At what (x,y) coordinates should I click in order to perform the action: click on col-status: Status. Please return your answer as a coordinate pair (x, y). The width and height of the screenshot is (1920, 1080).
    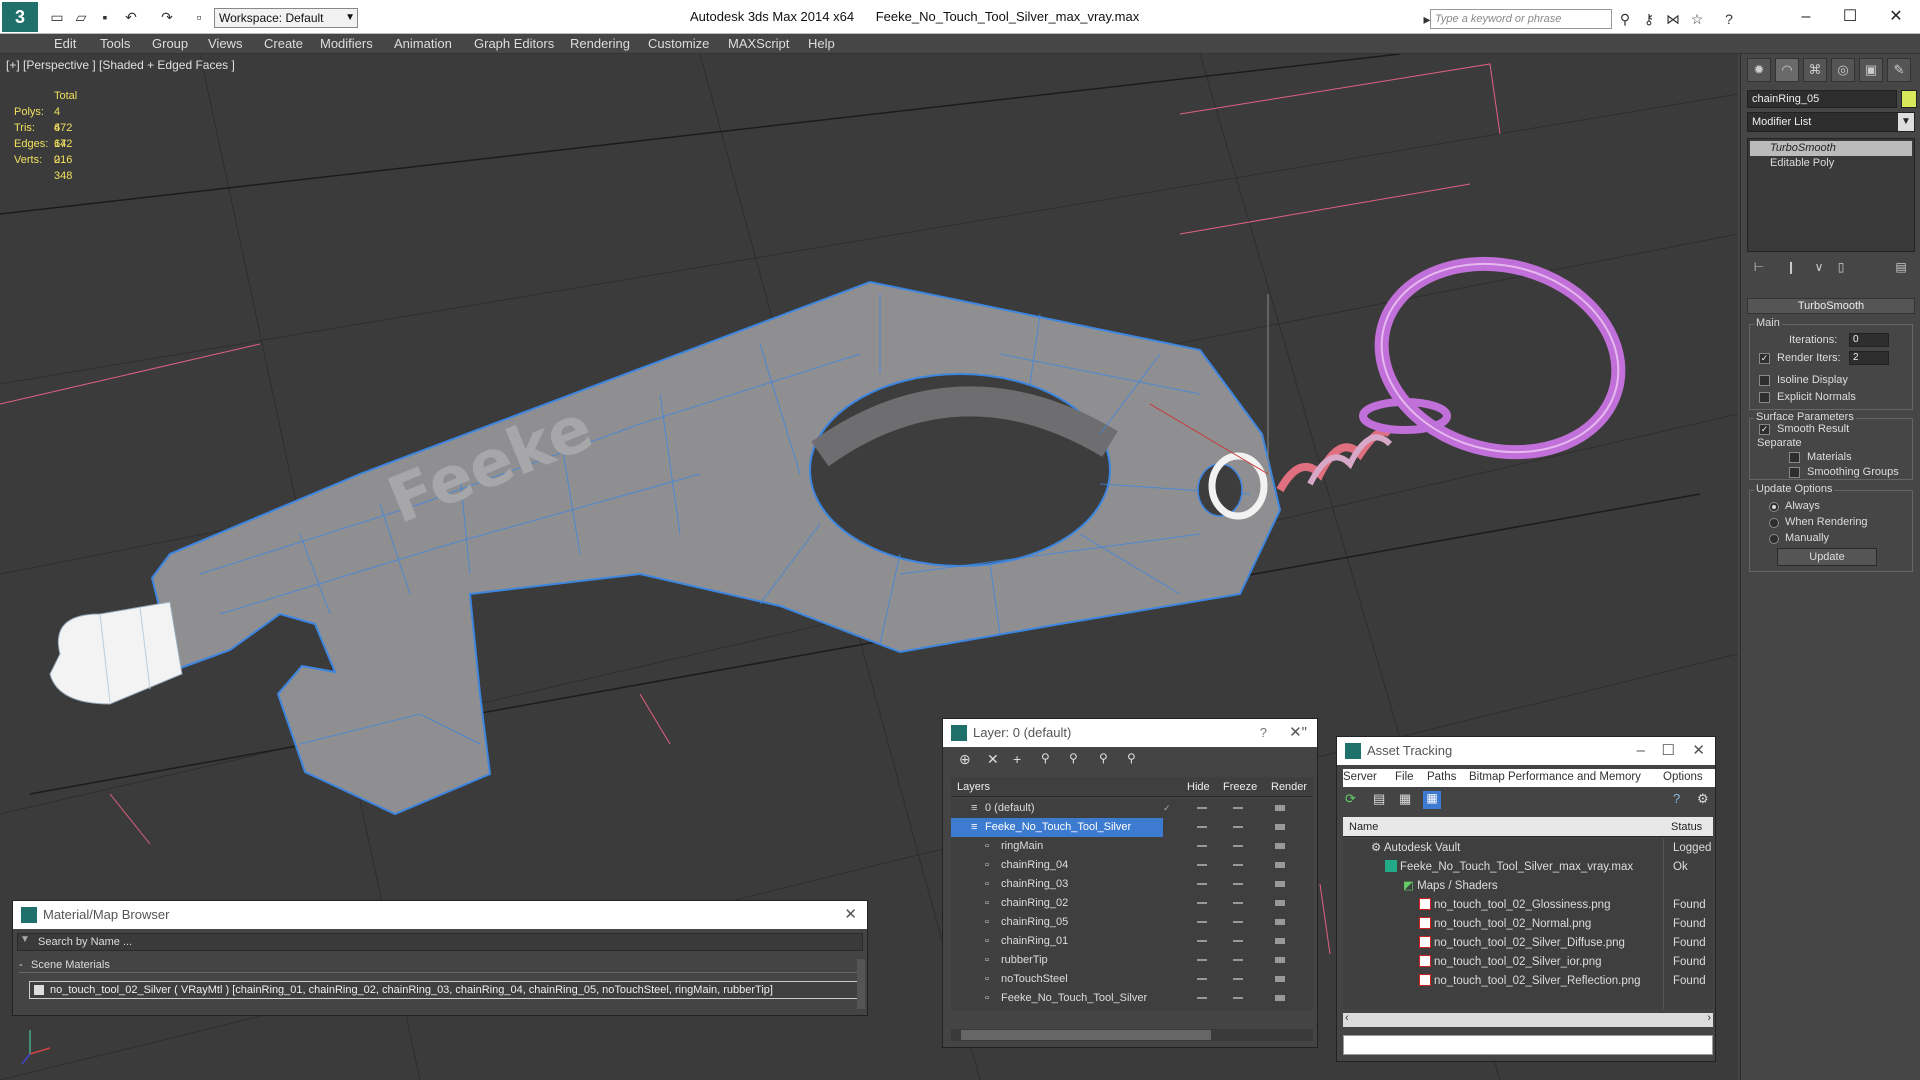
    Looking at the image, I should click on (1686, 827).